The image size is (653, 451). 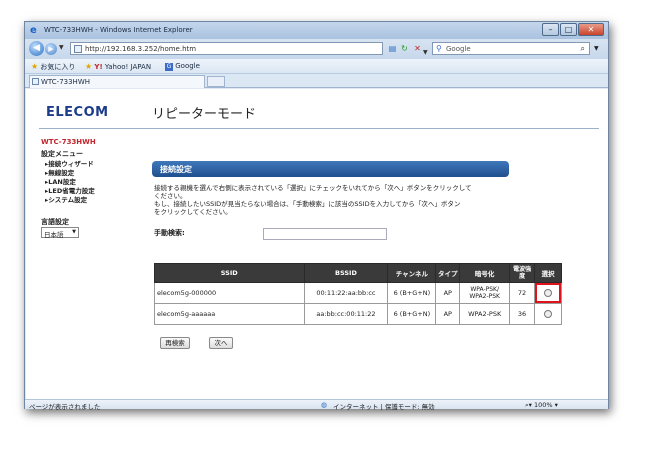 What do you see at coordinates (187, 66) in the screenshot?
I see `favorite-link-label: Google` at bounding box center [187, 66].